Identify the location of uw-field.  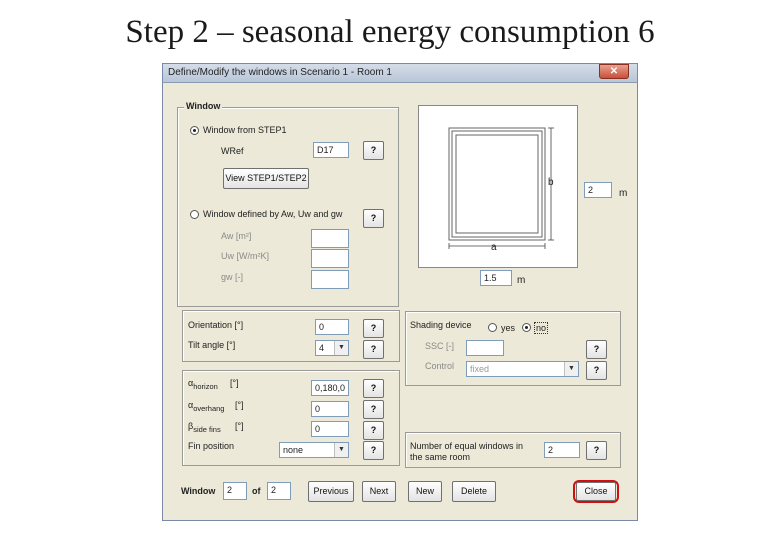
(330, 258).